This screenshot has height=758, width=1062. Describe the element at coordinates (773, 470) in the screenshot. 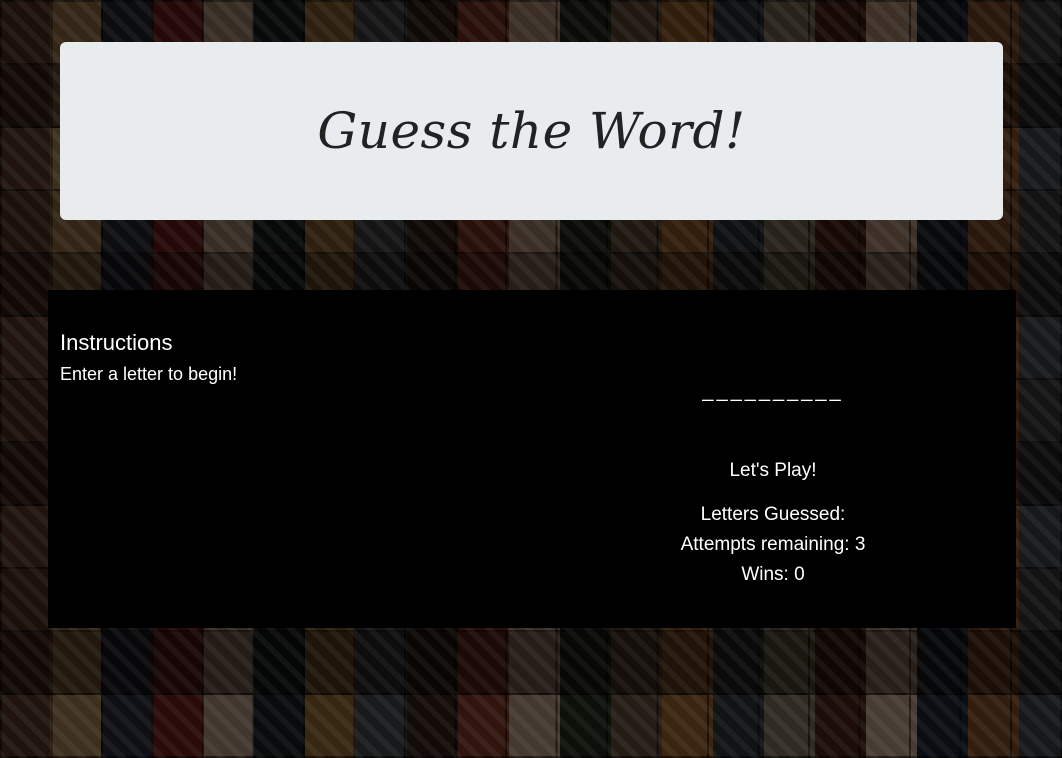

I see `game-status-message: Let's Play!` at that location.